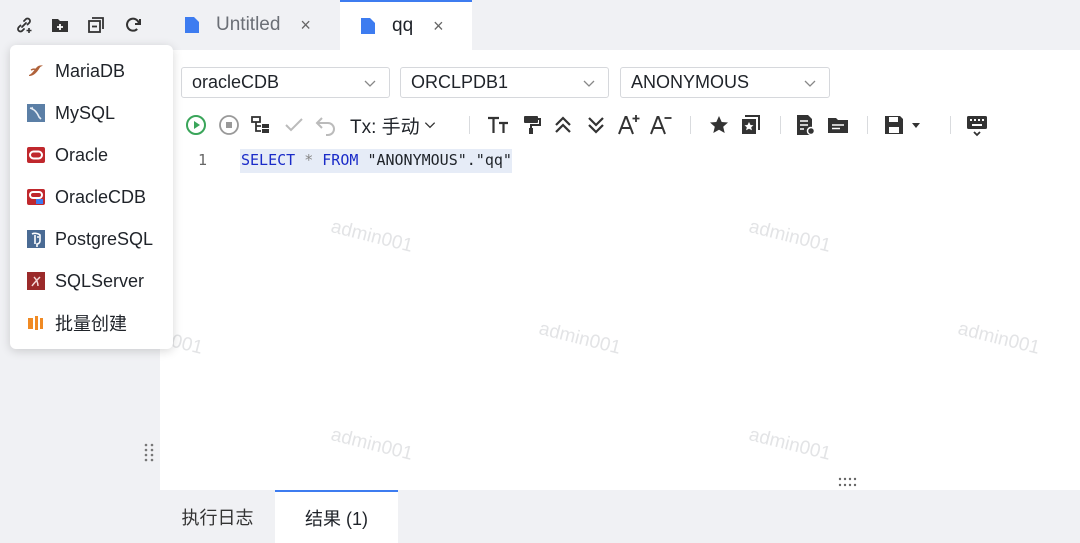 Image resolution: width=1080 pixels, height=543 pixels. I want to click on link-add-icon, so click(24, 25).